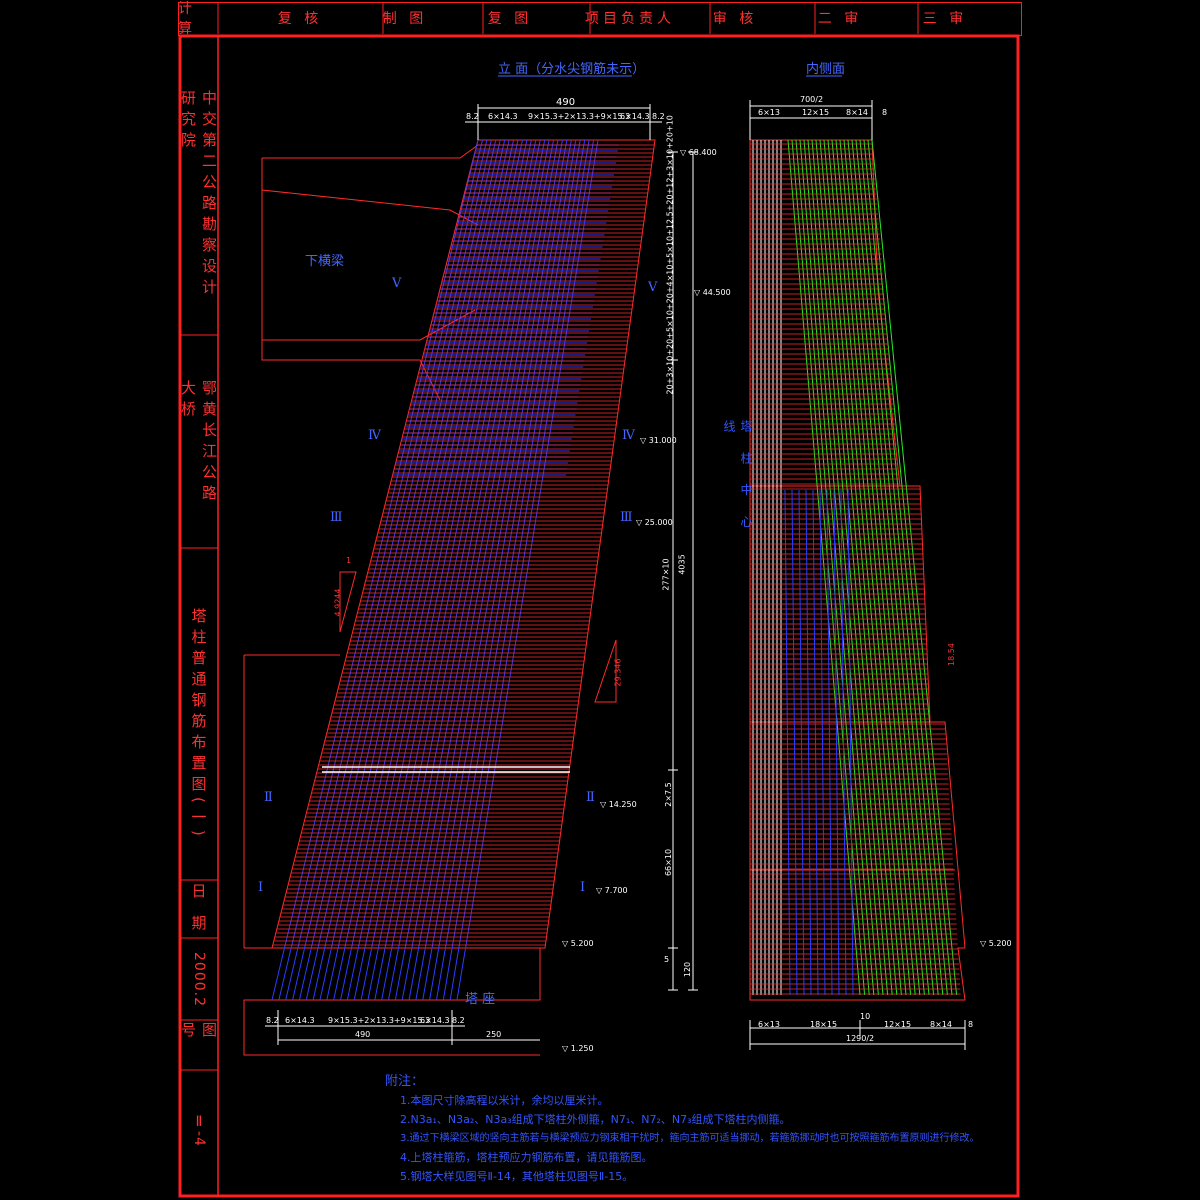 The height and width of the screenshot is (1200, 1200). I want to click on dim-side-bot-c: 10, so click(865, 1016).